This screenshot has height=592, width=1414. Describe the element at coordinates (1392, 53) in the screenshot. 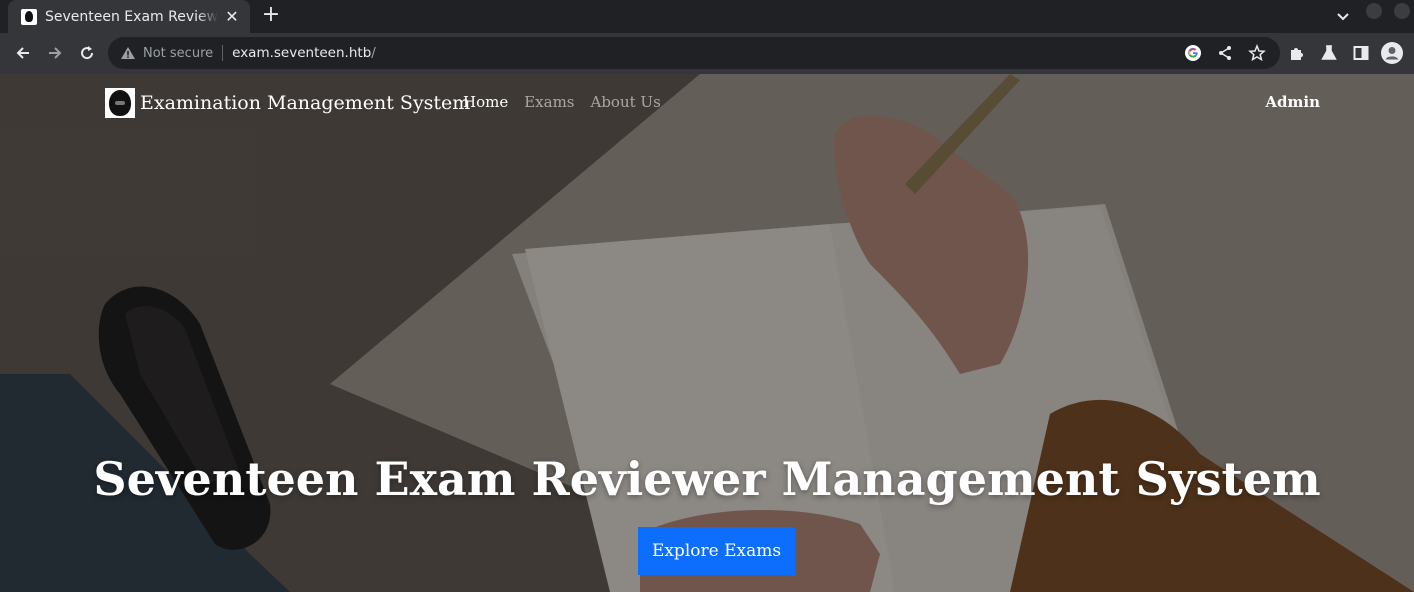

I see `profile-icon` at that location.